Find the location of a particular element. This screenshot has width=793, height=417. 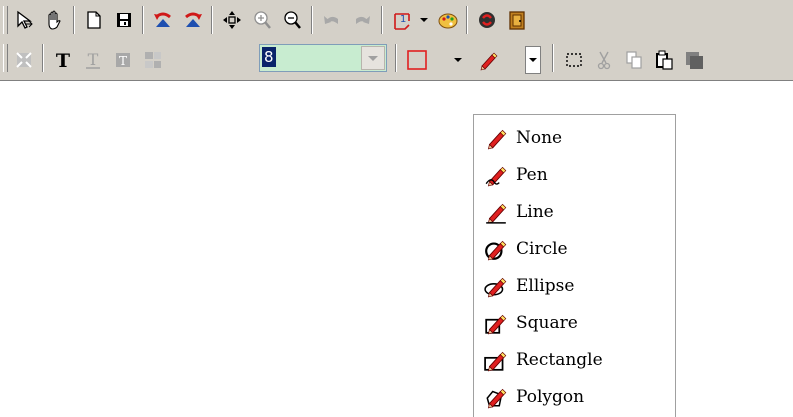

new-document-icon is located at coordinates (94, 20).